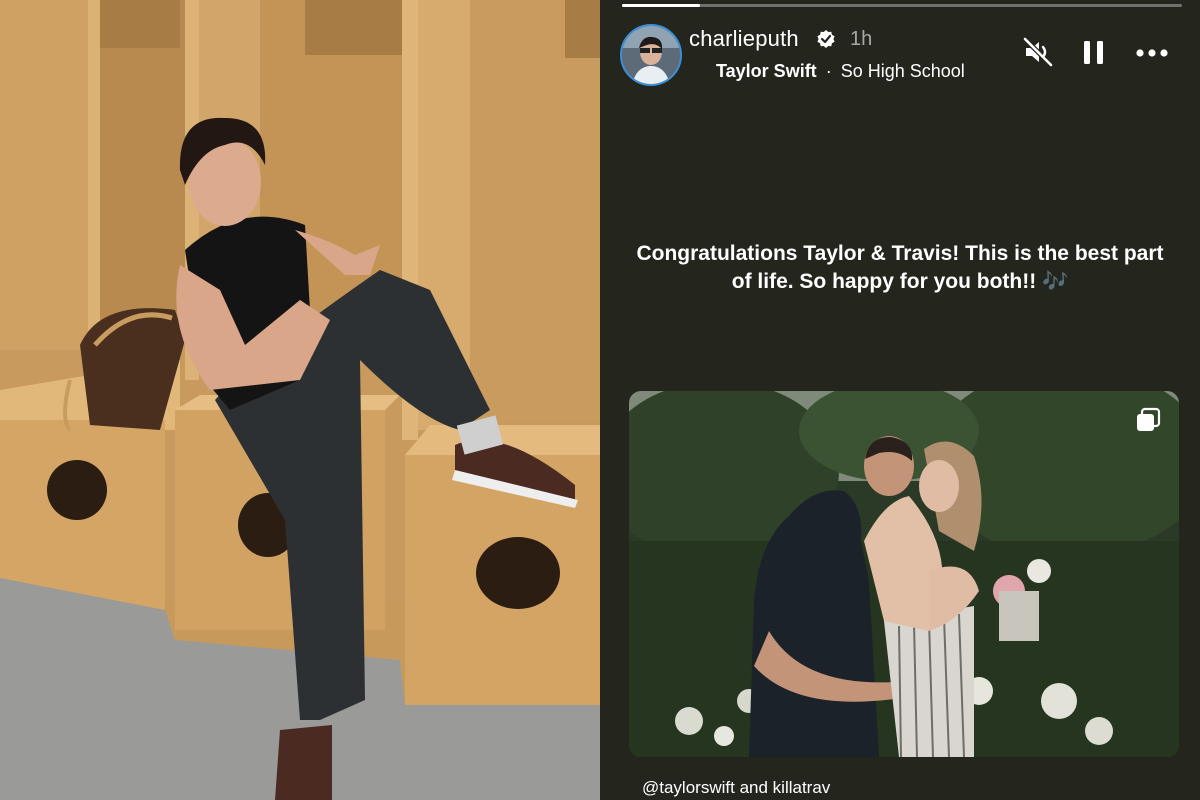 This screenshot has width=1200, height=800. What do you see at coordinates (861, 39) in the screenshot?
I see `story-time-ago: 1h` at bounding box center [861, 39].